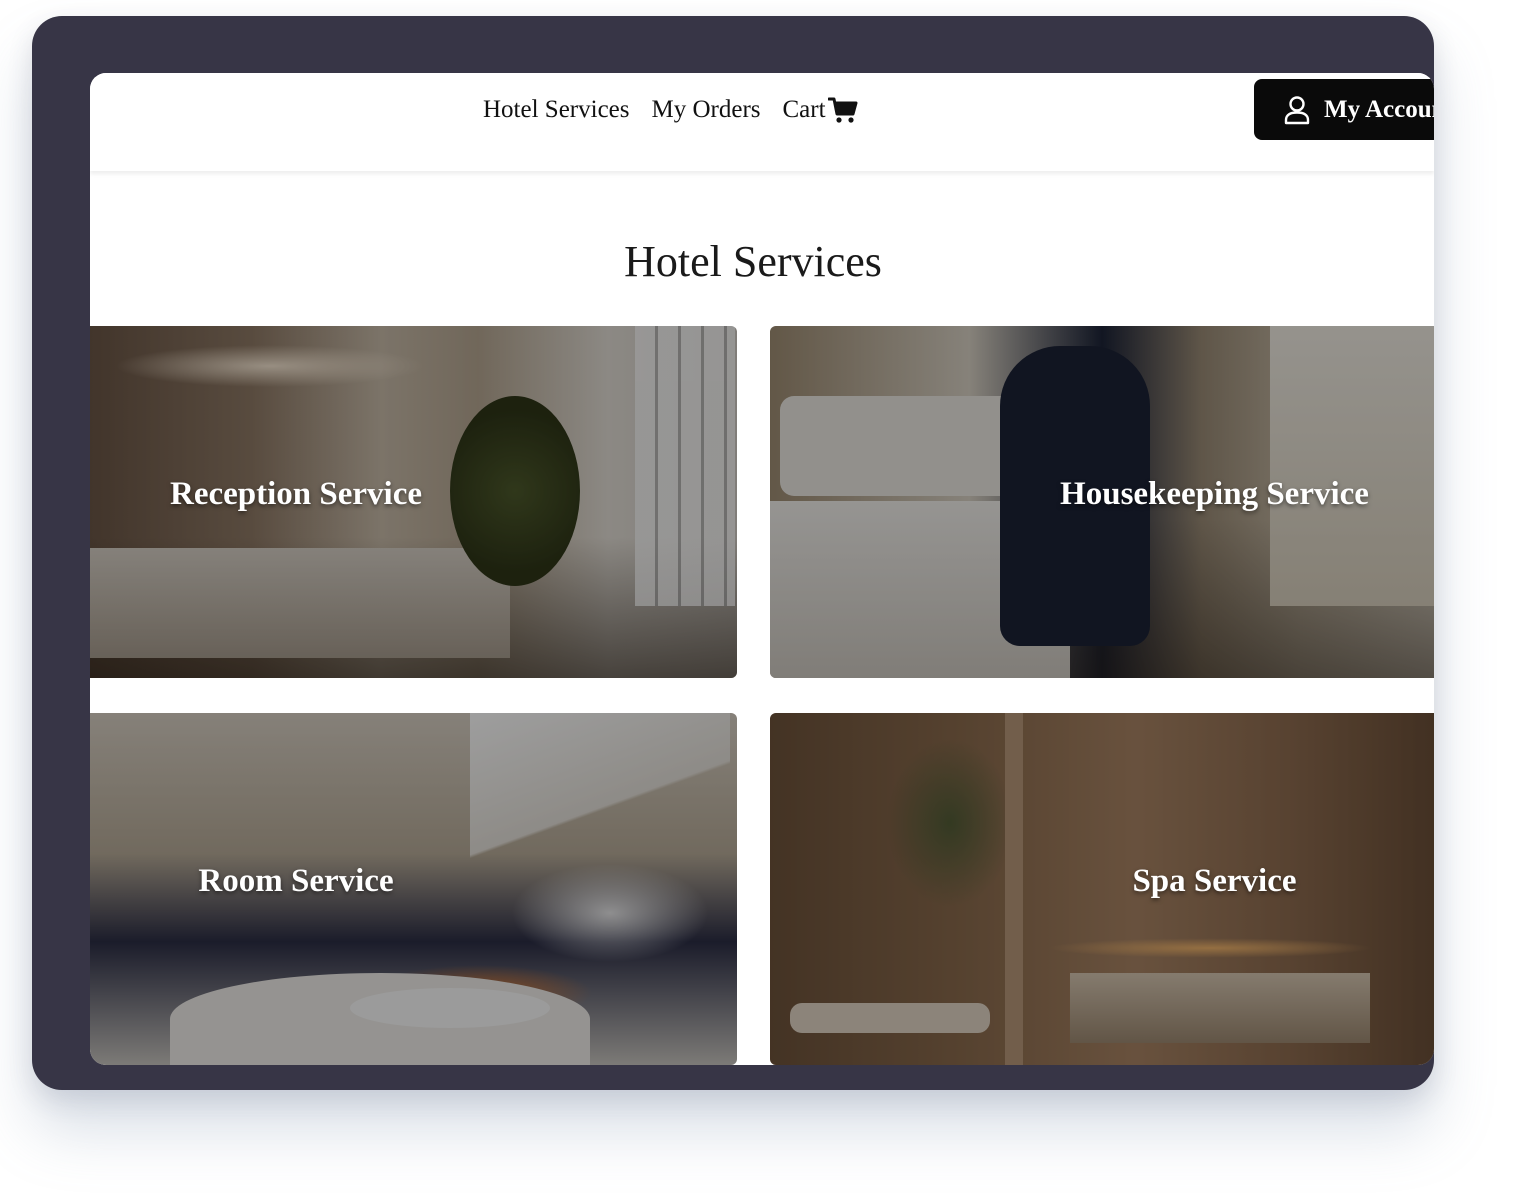 The width and height of the screenshot is (1528, 1200). What do you see at coordinates (753, 261) in the screenshot?
I see `page-title: Hotel Services` at bounding box center [753, 261].